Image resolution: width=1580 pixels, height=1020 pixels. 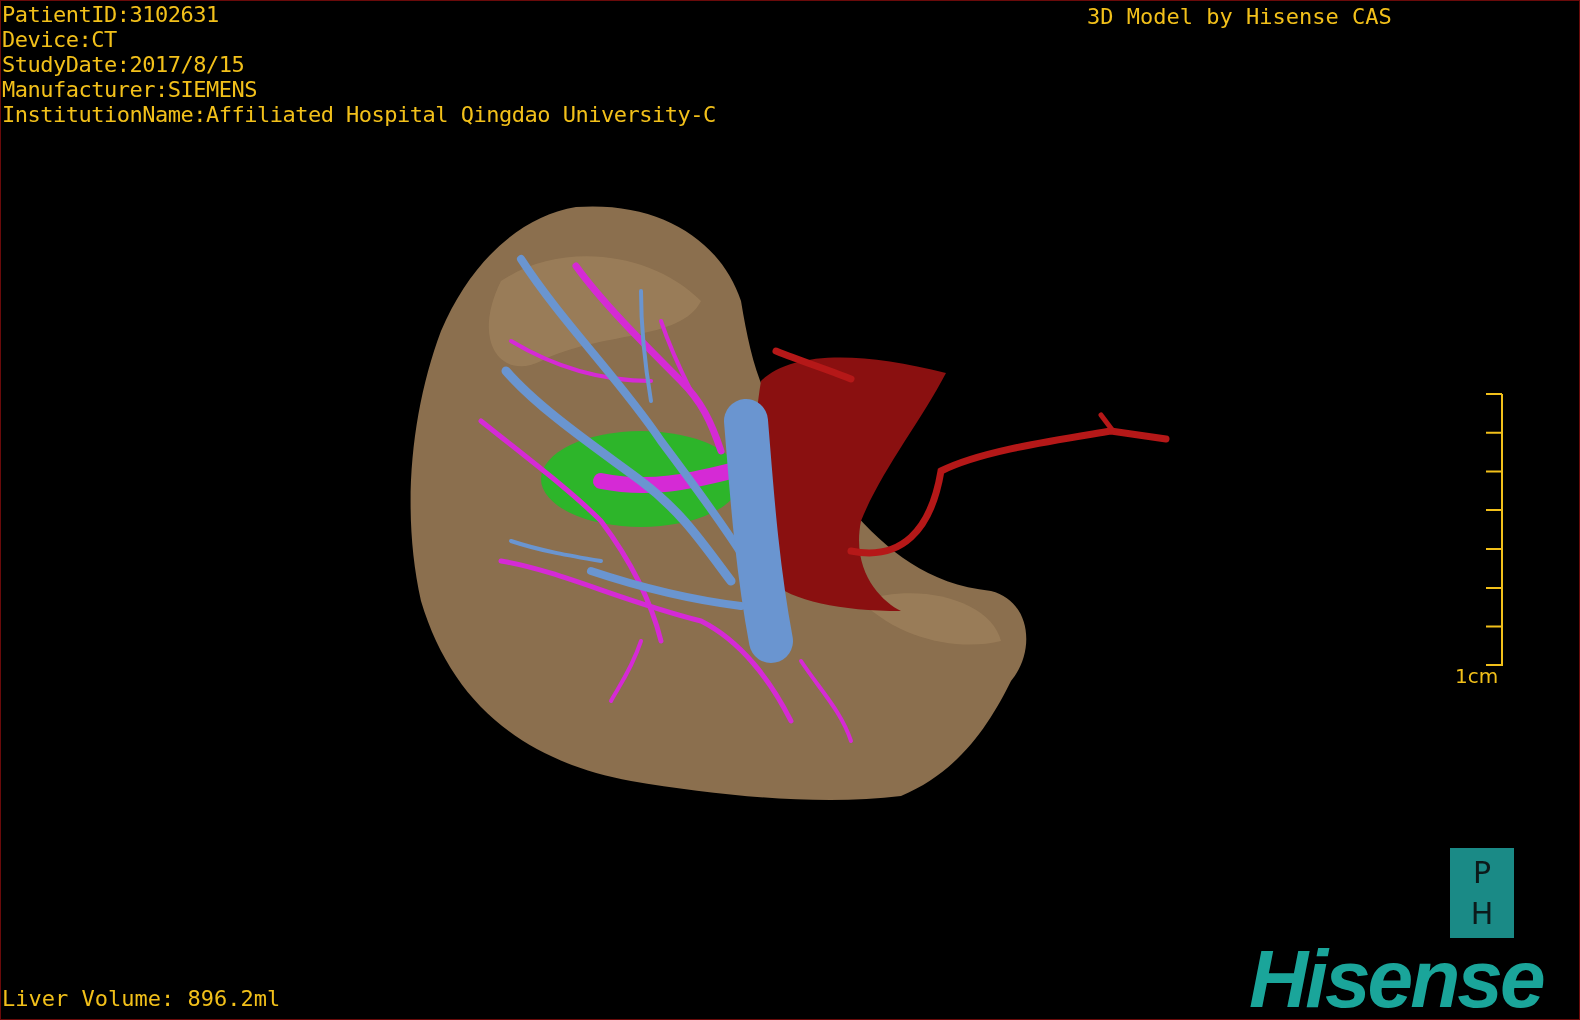 I want to click on orientation-marker: P H, so click(x=1482, y=893).